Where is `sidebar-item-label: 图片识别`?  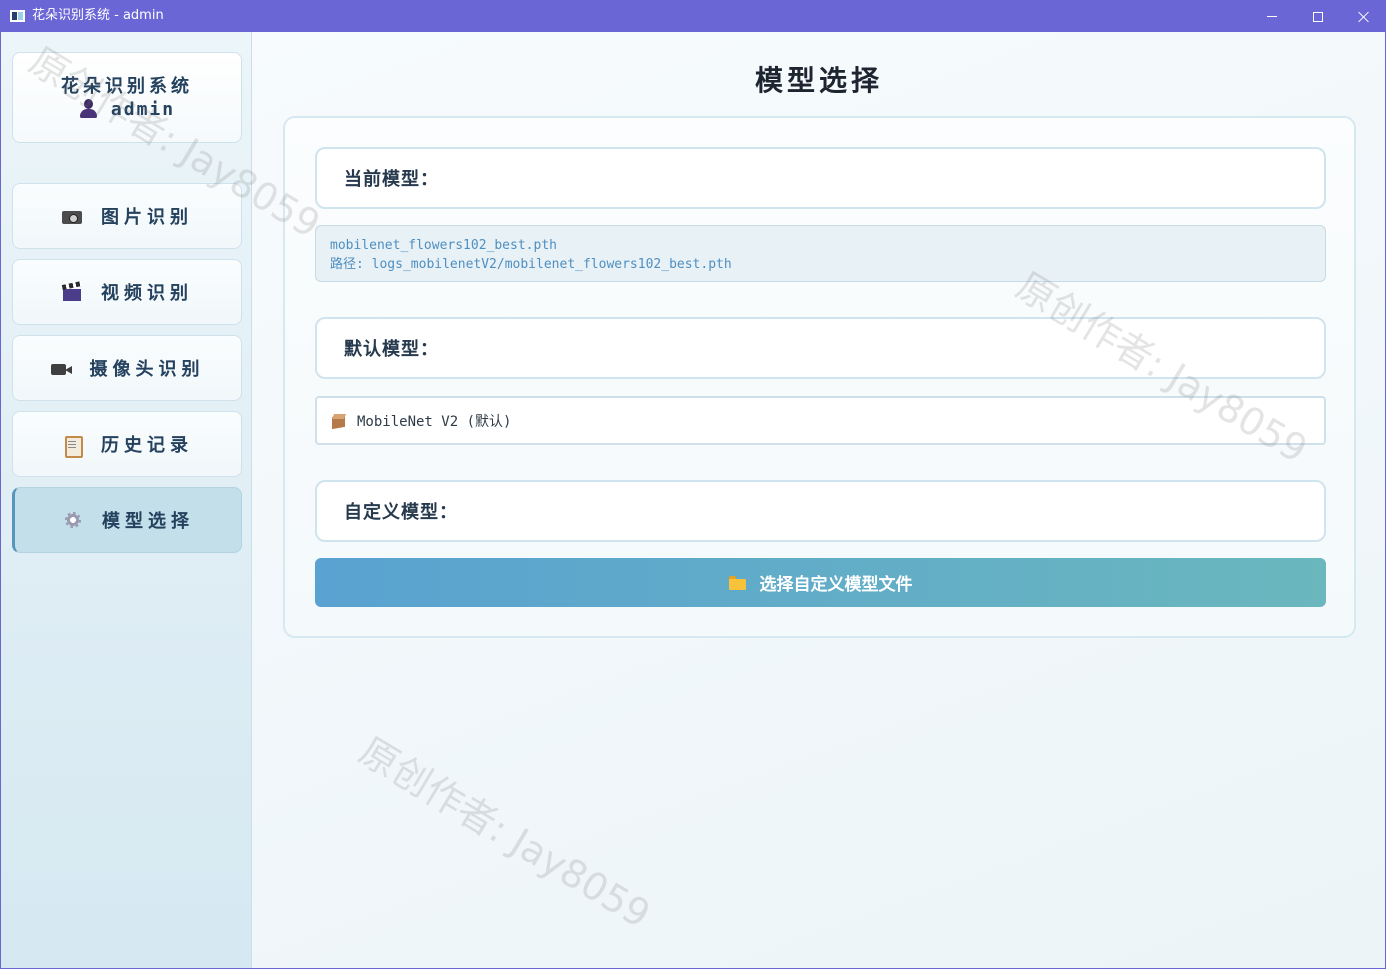 sidebar-item-label: 图片识别 is located at coordinates (147, 217).